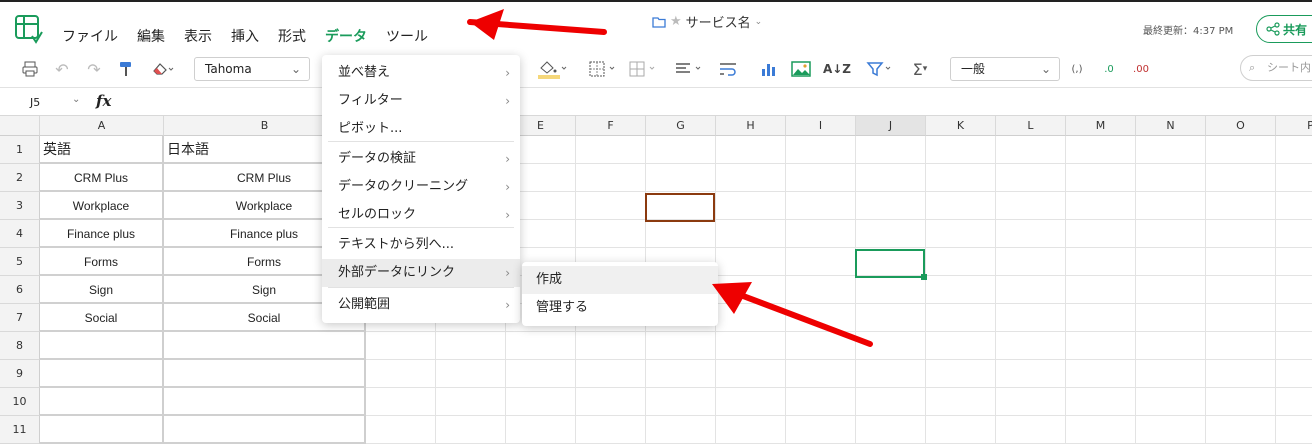  Describe the element at coordinates (126, 69) in the screenshot. I see `format-painter-icon` at that location.